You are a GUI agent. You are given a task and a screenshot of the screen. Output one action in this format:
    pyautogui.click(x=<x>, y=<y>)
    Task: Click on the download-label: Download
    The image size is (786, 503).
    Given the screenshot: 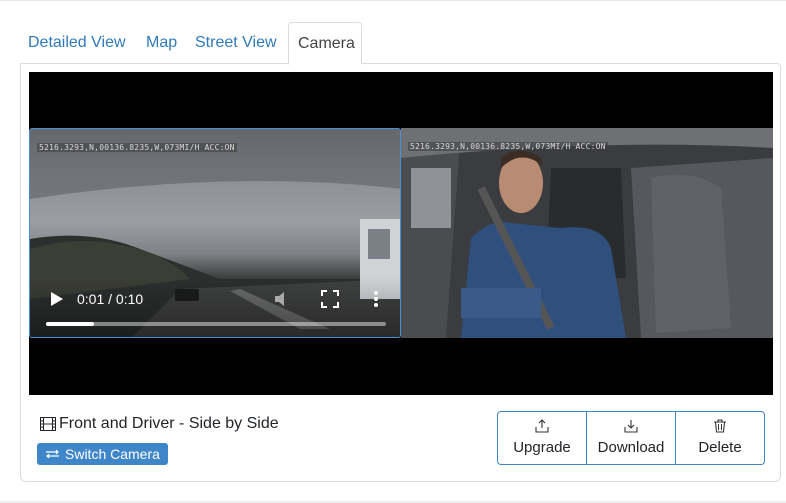 What is the action you would take?
    pyautogui.click(x=631, y=447)
    